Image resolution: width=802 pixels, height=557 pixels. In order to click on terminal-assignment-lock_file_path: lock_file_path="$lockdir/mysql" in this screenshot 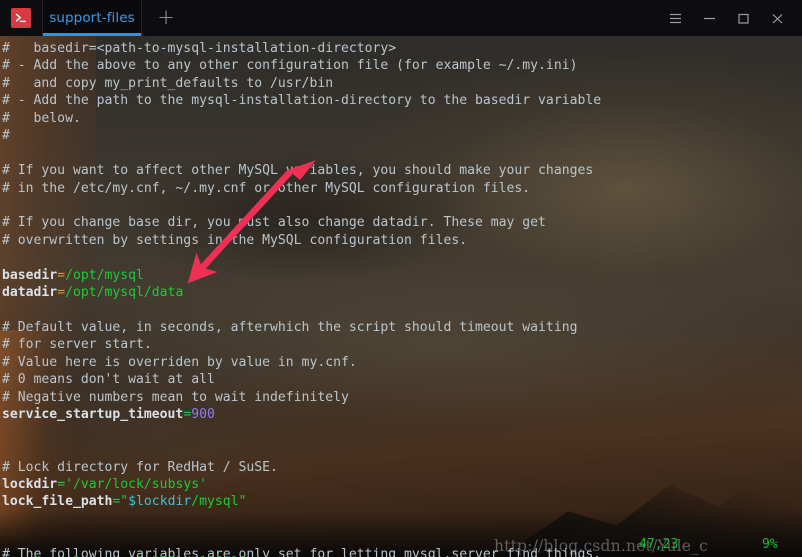, I will do `click(124, 502)`.